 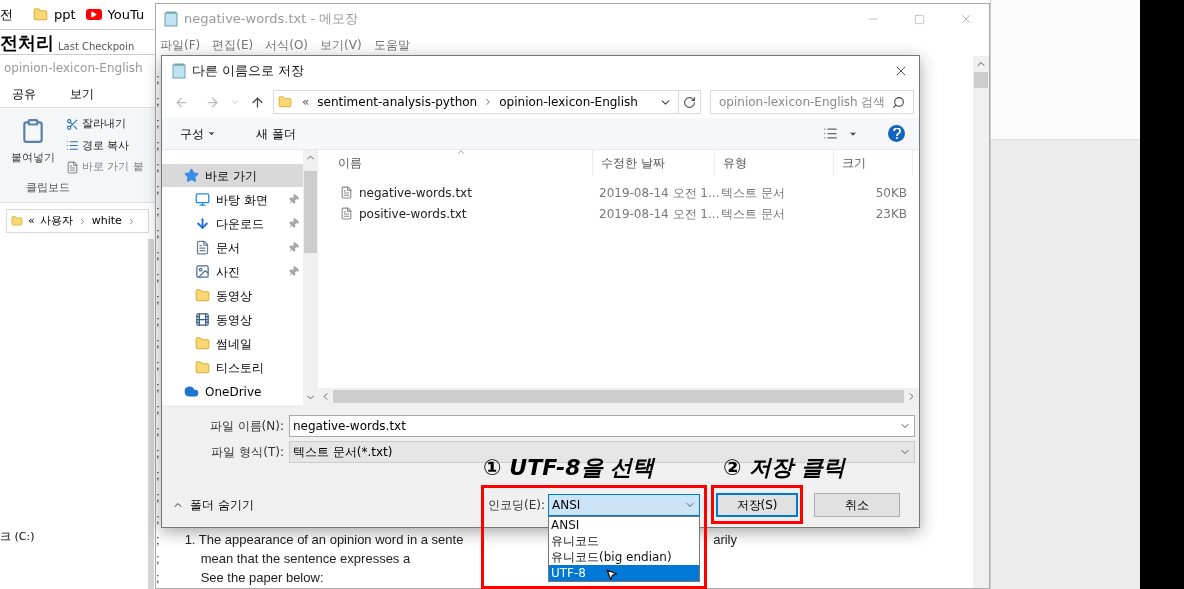 I want to click on text-line: See the paper below:, so click(x=262, y=577).